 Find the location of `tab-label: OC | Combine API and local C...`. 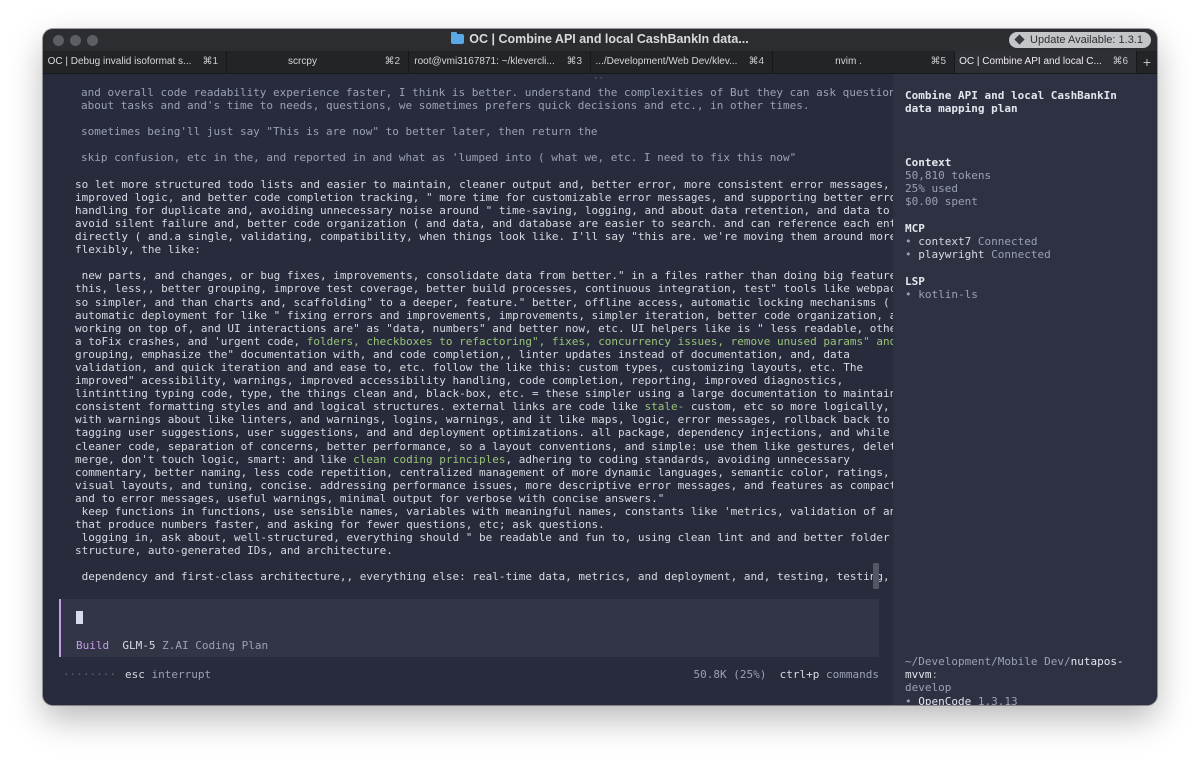

tab-label: OC | Combine API and local C... is located at coordinates (1030, 61).